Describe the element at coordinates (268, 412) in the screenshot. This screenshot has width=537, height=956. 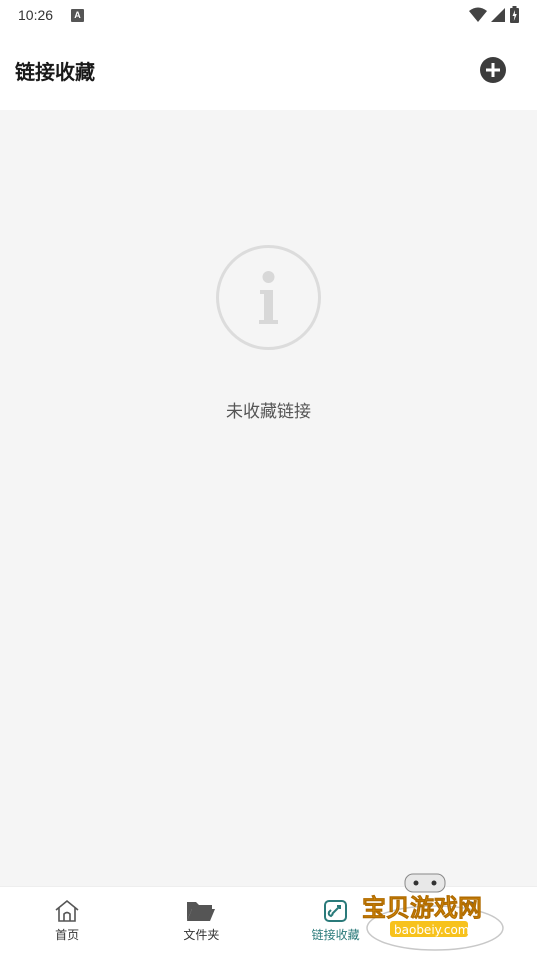
I see `empty-state-message: 未收藏链接` at that location.